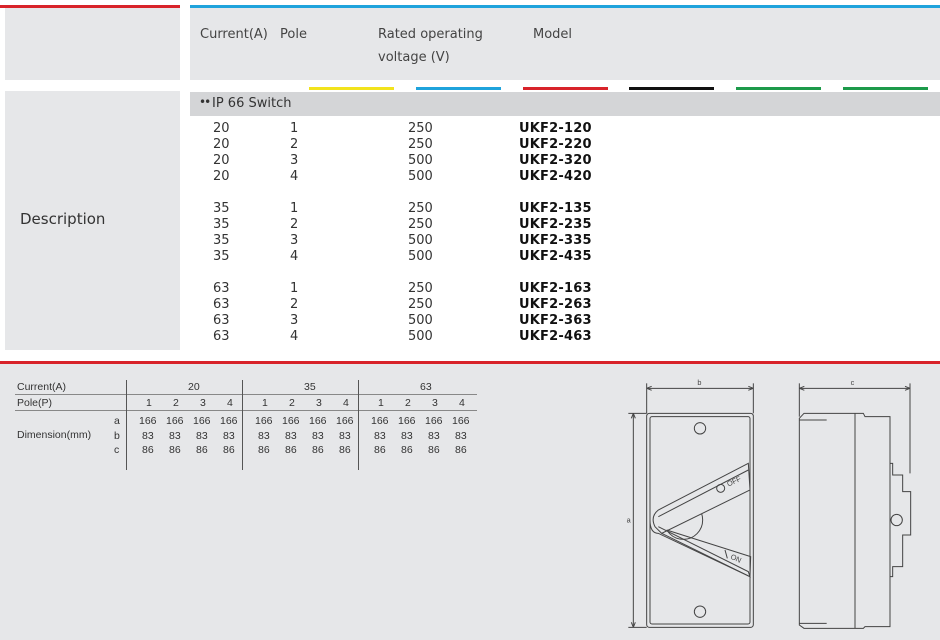  Describe the element at coordinates (555, 160) in the screenshot. I see `model-cell: UKF2-320` at that location.